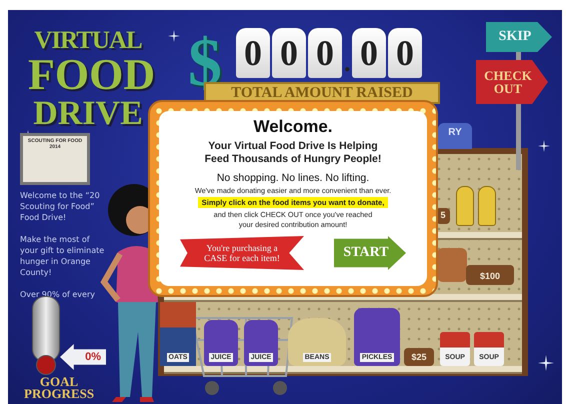 Image resolution: width=566 pixels, height=404 pixels. What do you see at coordinates (242, 253) in the screenshot?
I see `case-banner: You're purchasing a CASE for each item!` at bounding box center [242, 253].